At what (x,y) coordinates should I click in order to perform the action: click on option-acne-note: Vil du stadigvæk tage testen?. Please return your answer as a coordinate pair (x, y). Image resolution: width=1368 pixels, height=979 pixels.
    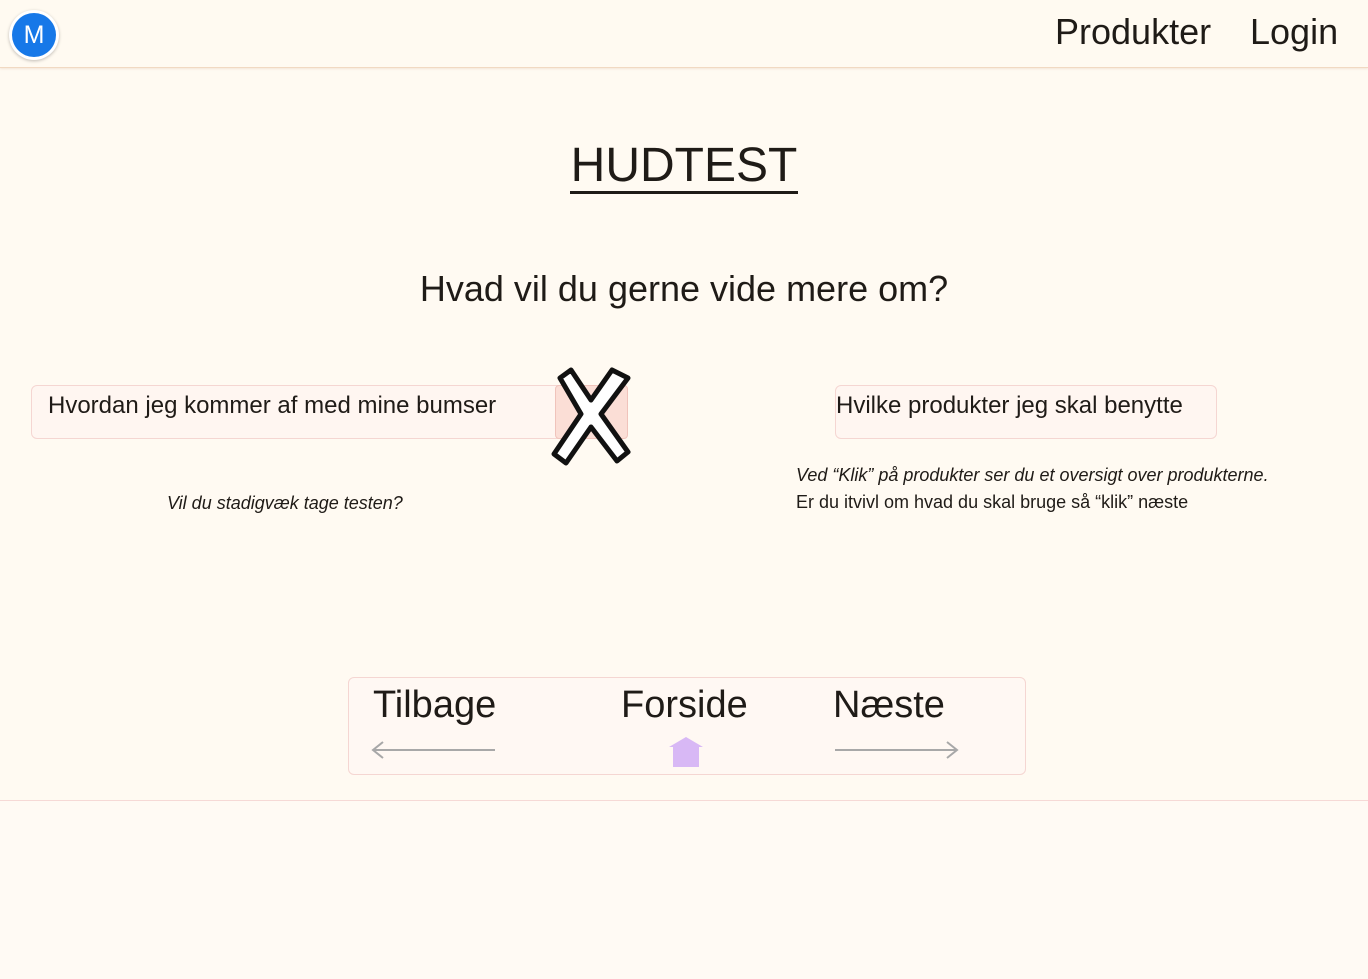
    Looking at the image, I should click on (285, 503).